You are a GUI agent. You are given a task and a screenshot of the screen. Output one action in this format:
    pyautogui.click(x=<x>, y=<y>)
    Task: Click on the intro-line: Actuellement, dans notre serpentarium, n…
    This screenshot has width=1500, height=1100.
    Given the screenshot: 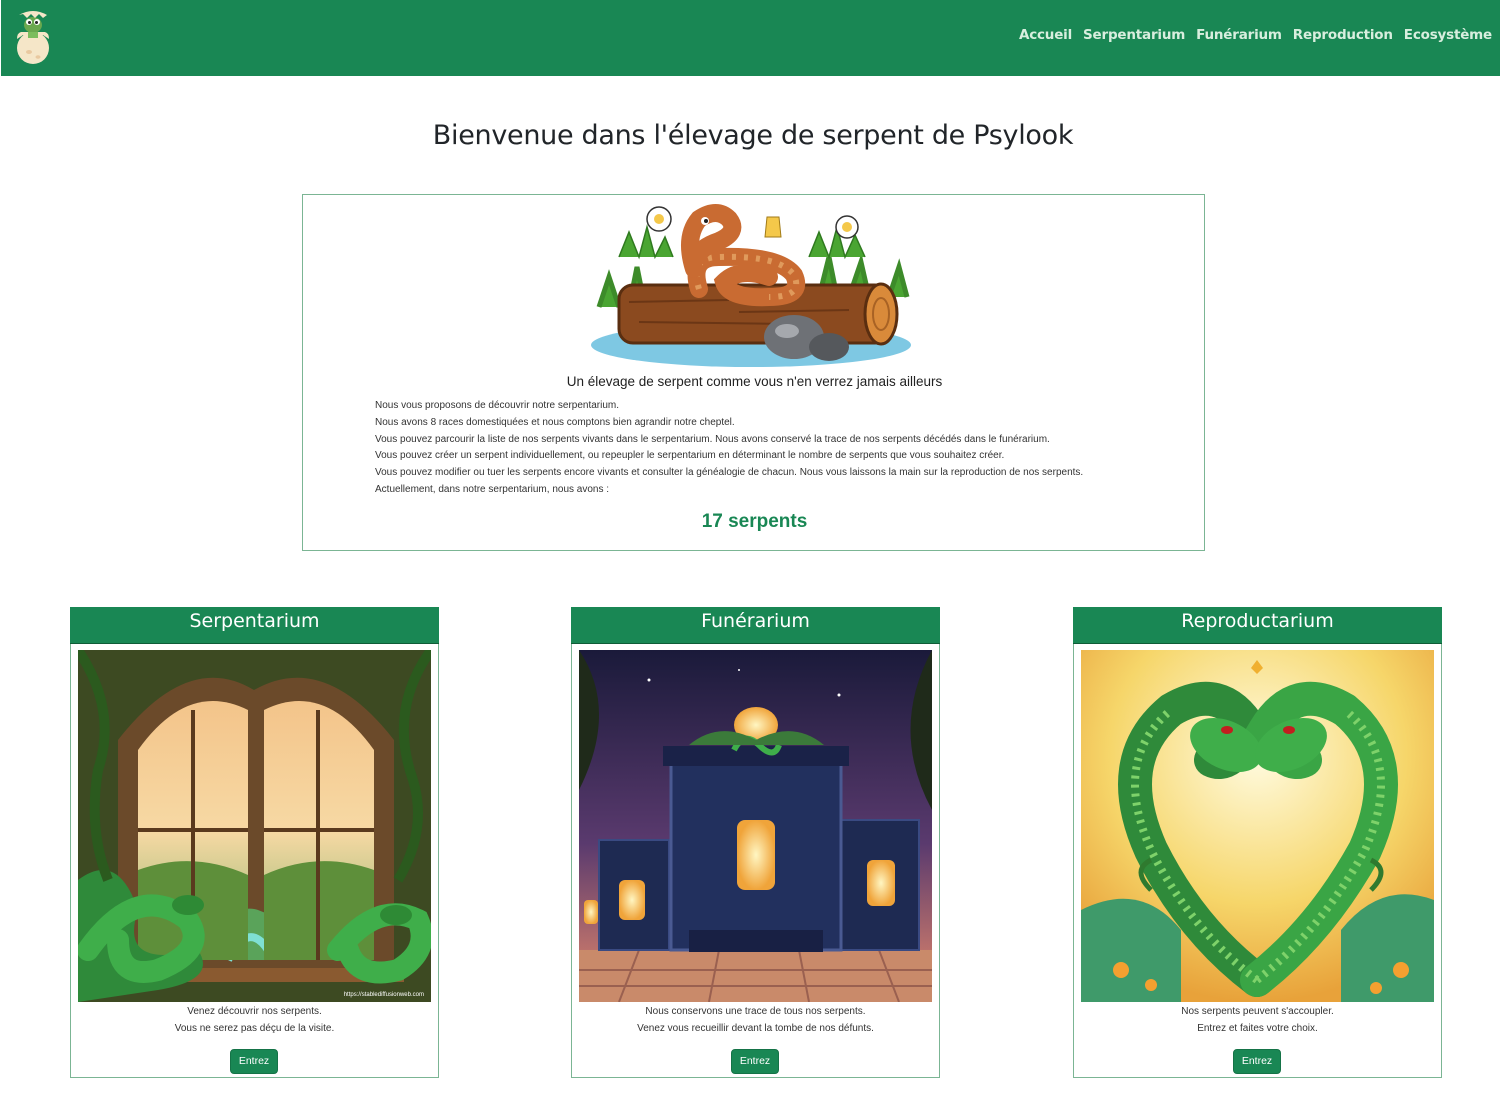 What is the action you would take?
    pyautogui.click(x=492, y=489)
    